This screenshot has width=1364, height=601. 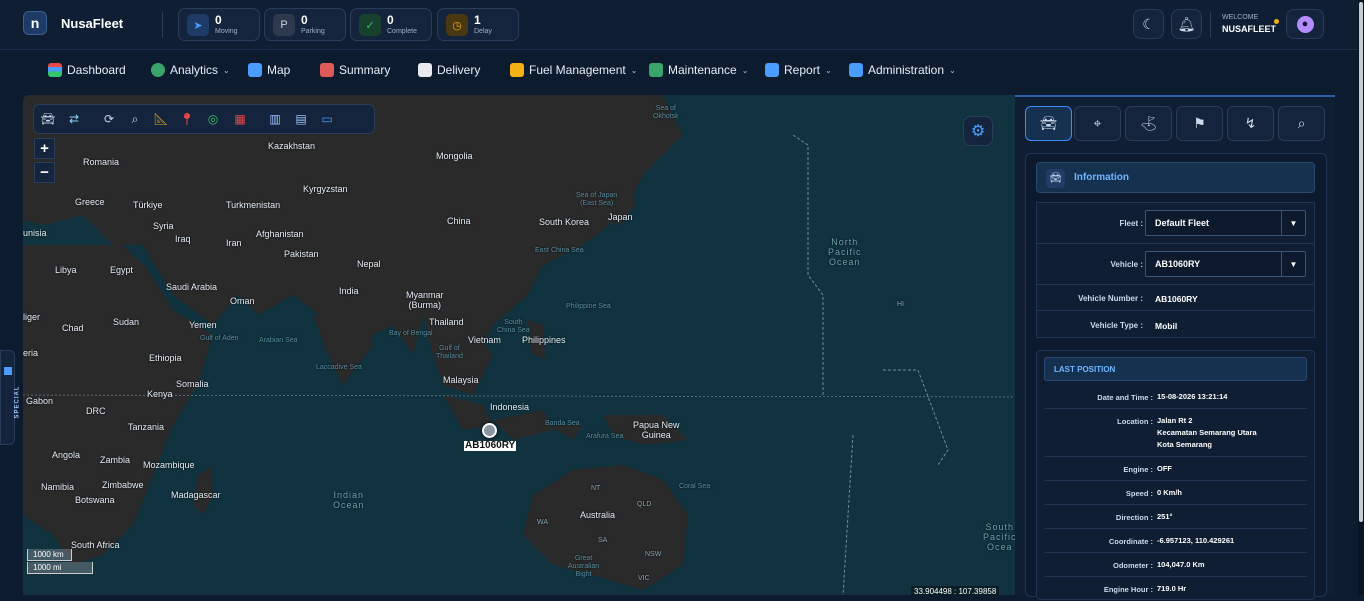 I want to click on search-tab: ⌕, so click(x=1301, y=123).